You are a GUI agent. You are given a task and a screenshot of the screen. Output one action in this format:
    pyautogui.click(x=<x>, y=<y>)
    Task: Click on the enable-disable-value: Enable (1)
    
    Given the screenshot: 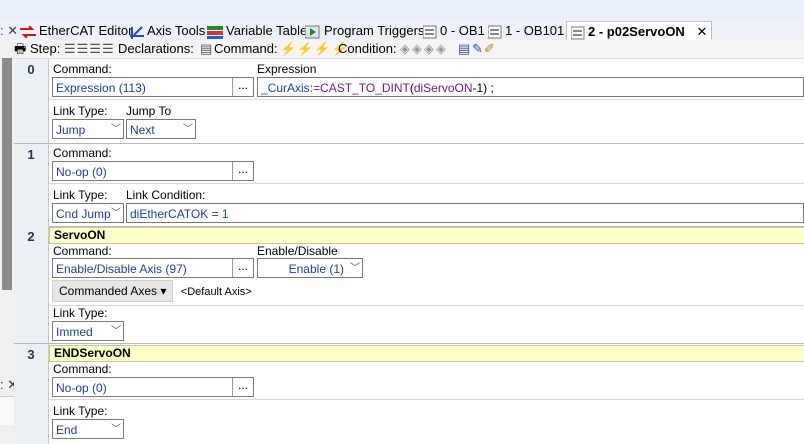 What is the action you would take?
    pyautogui.click(x=316, y=269)
    